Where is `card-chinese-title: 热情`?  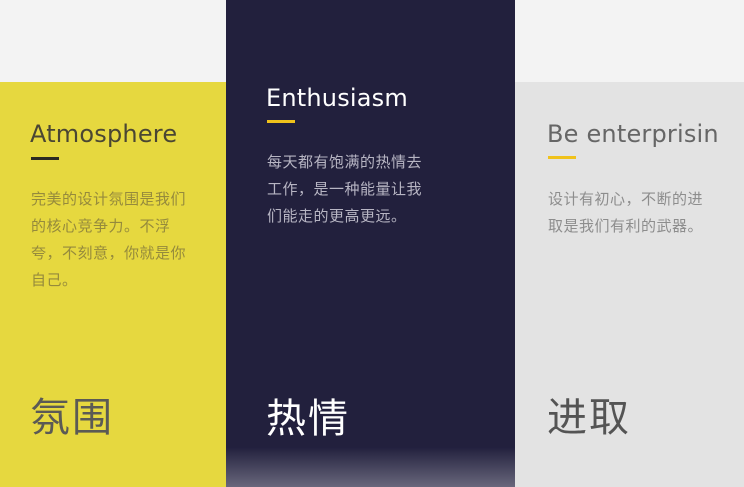 card-chinese-title: 热情 is located at coordinates (308, 419).